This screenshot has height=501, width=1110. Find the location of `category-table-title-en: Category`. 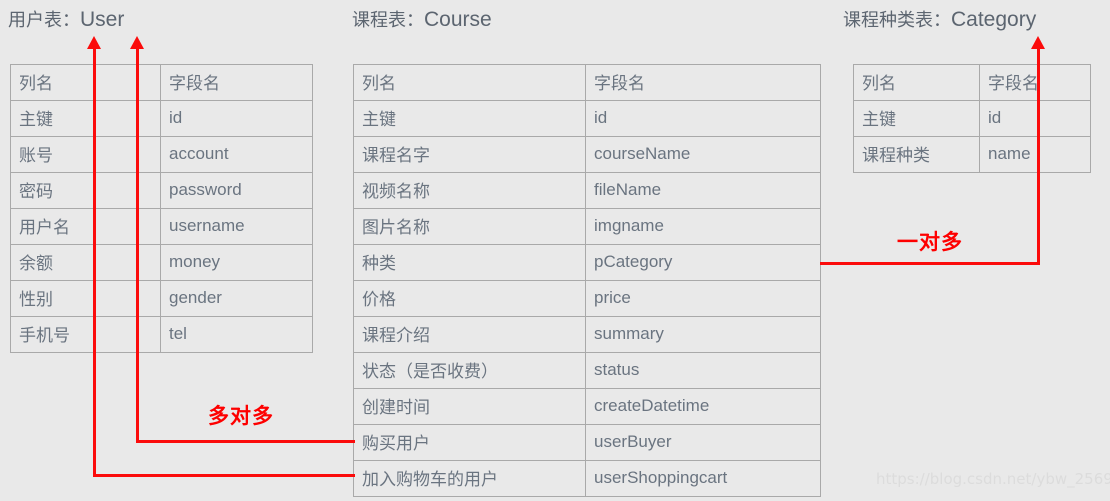

category-table-title-en: Category is located at coordinates (994, 19).